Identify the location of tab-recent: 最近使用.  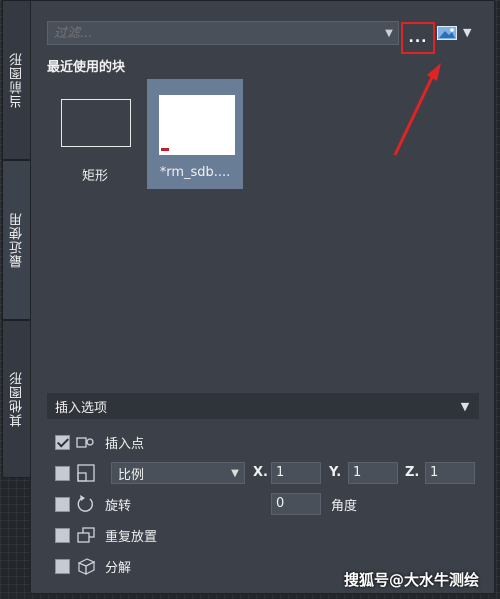
(17, 240).